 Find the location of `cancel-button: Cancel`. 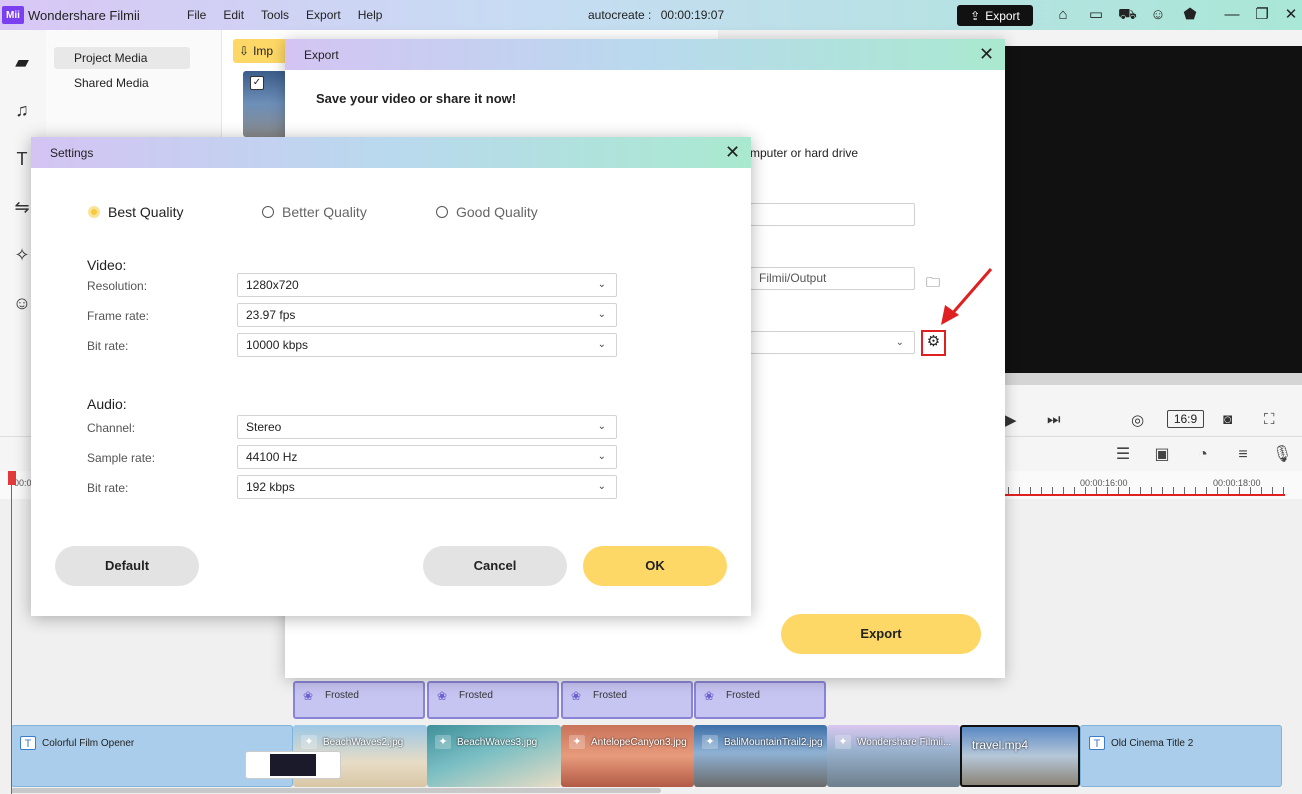

cancel-button: Cancel is located at coordinates (495, 566).